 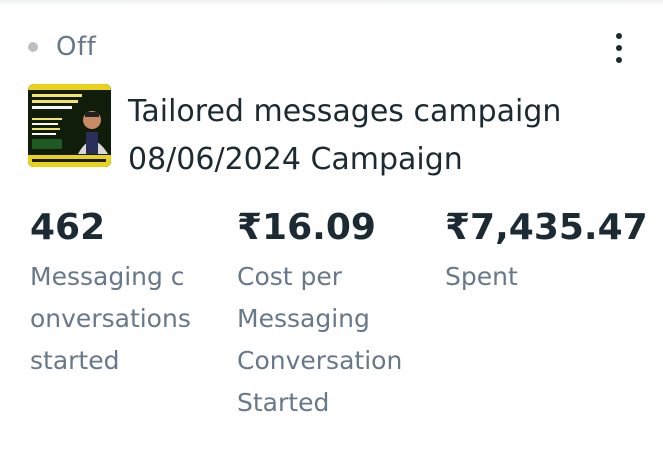 I want to click on metric-label: Messaging c onversations started, so click(x=110, y=318).